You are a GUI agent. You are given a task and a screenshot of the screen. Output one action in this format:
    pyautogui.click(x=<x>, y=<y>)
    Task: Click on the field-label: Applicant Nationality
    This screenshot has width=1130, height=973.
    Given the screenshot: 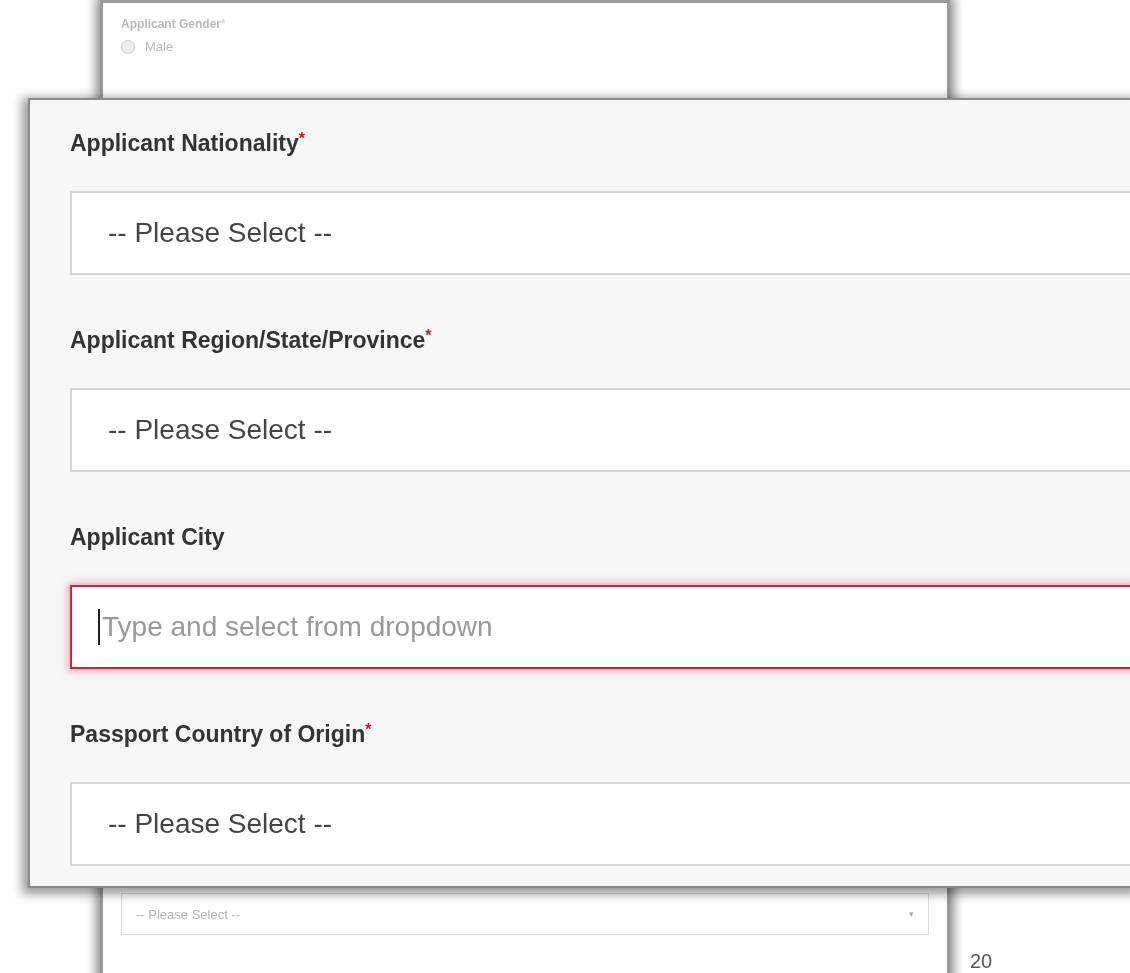 What is the action you would take?
    pyautogui.click(x=184, y=143)
    